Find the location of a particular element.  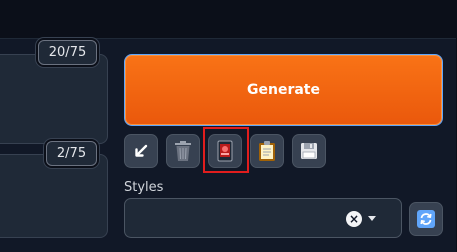

prompt-textarea is located at coordinates (54, 99).